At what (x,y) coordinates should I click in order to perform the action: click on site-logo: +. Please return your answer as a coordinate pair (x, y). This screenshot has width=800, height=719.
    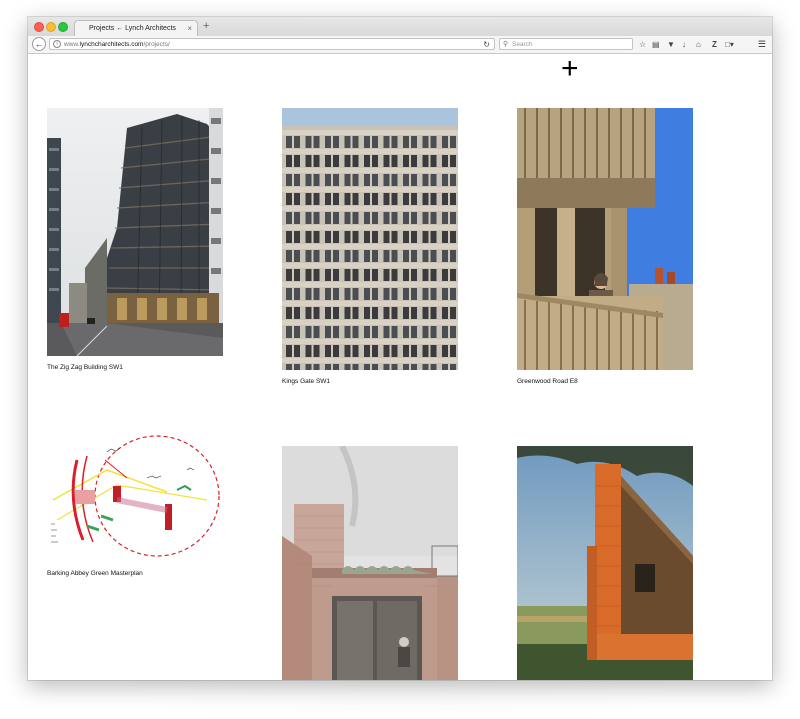
    Looking at the image, I should click on (570, 69).